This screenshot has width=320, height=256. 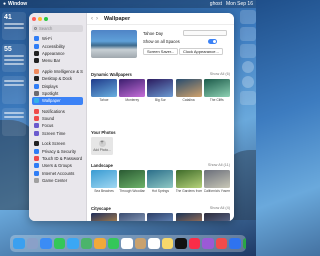 What do you see at coordinates (132, 100) in the screenshot?
I see `wallpaper-label: Monterey` at bounding box center [132, 100].